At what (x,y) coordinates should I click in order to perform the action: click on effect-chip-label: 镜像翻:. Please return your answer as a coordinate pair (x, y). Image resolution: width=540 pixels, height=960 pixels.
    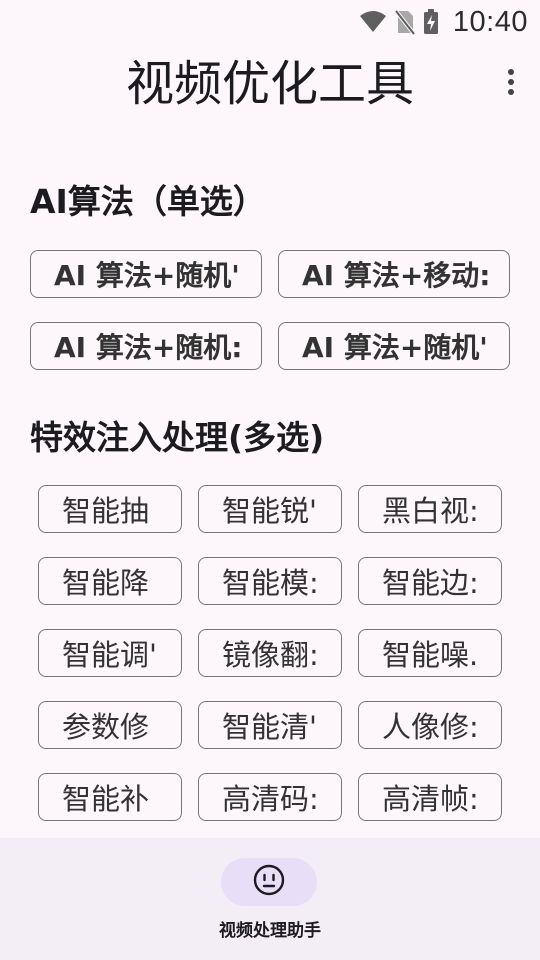
    Looking at the image, I should click on (270, 655).